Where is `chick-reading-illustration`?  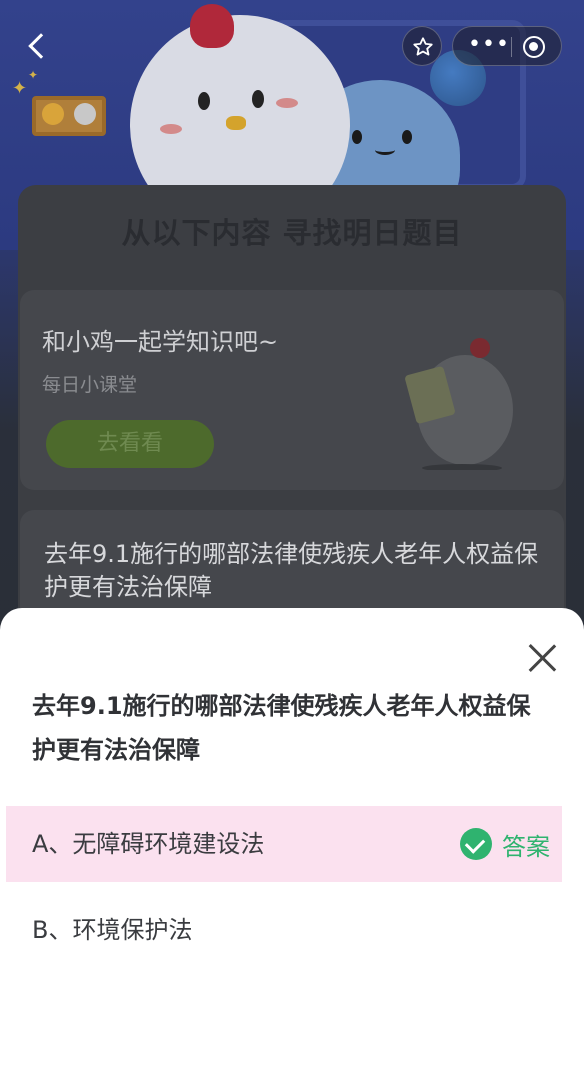
chick-reading-illustration is located at coordinates (459, 404).